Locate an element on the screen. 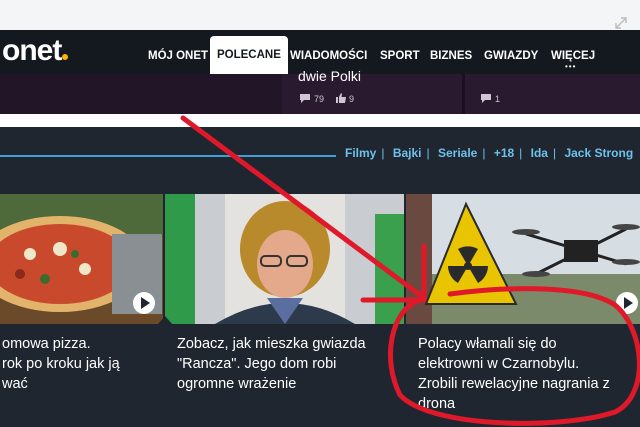 The width and height of the screenshot is (640, 427). section-accent-line is located at coordinates (168, 156).